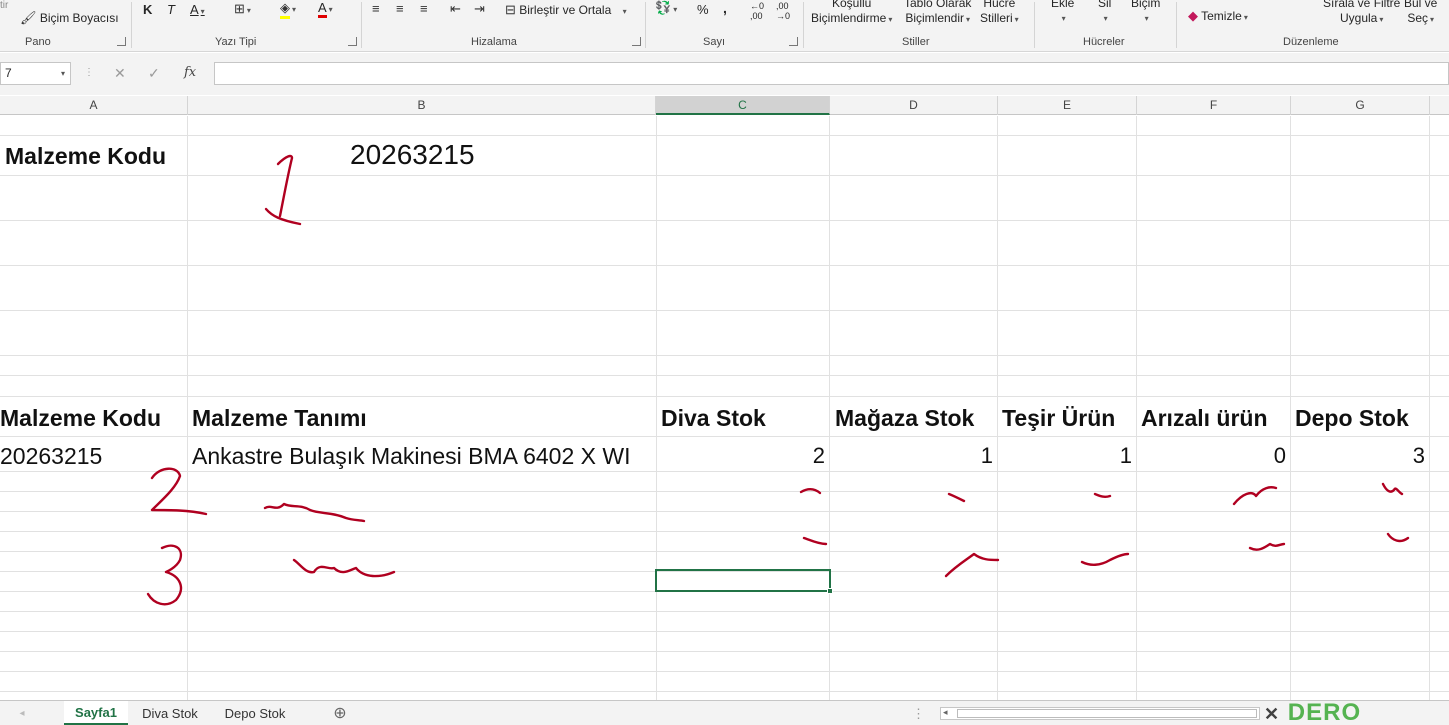 The width and height of the screenshot is (1449, 725). What do you see at coordinates (1145, 13) in the screenshot?
I see `format-cells-button: Biçim ▾` at bounding box center [1145, 13].